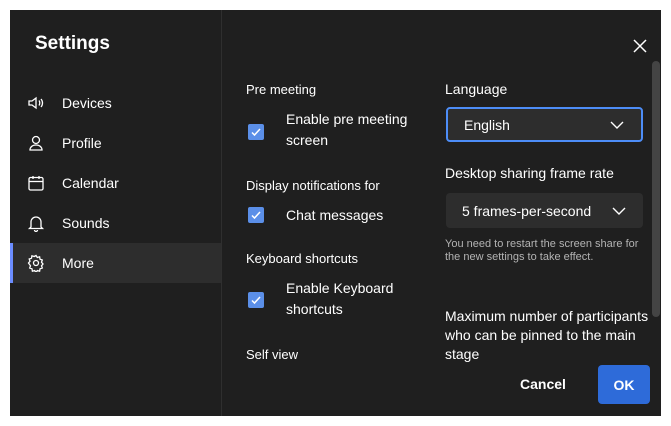  I want to click on sidebar-item-sounds: Sounds, so click(115, 223).